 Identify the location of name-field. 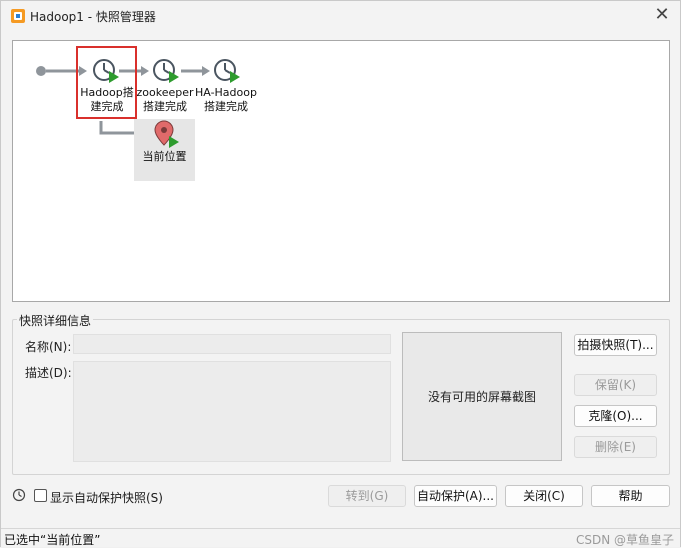
(232, 344).